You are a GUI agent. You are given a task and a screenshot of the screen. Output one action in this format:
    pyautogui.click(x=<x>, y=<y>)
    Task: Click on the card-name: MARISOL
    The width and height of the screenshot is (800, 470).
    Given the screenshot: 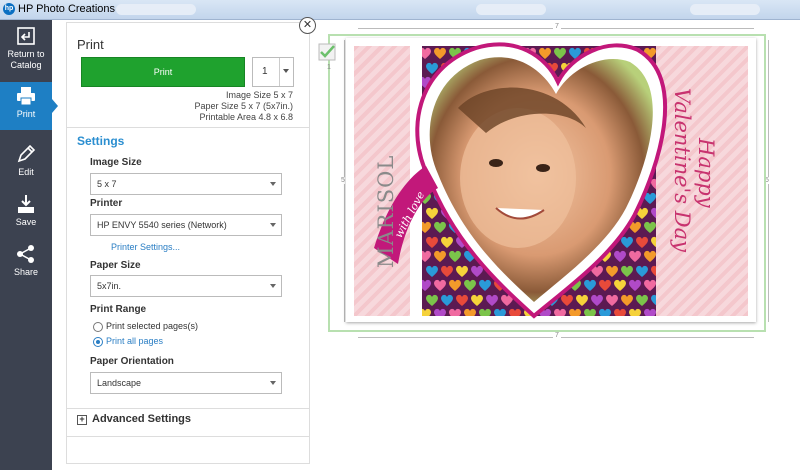 What is the action you would take?
    pyautogui.click(x=386, y=211)
    